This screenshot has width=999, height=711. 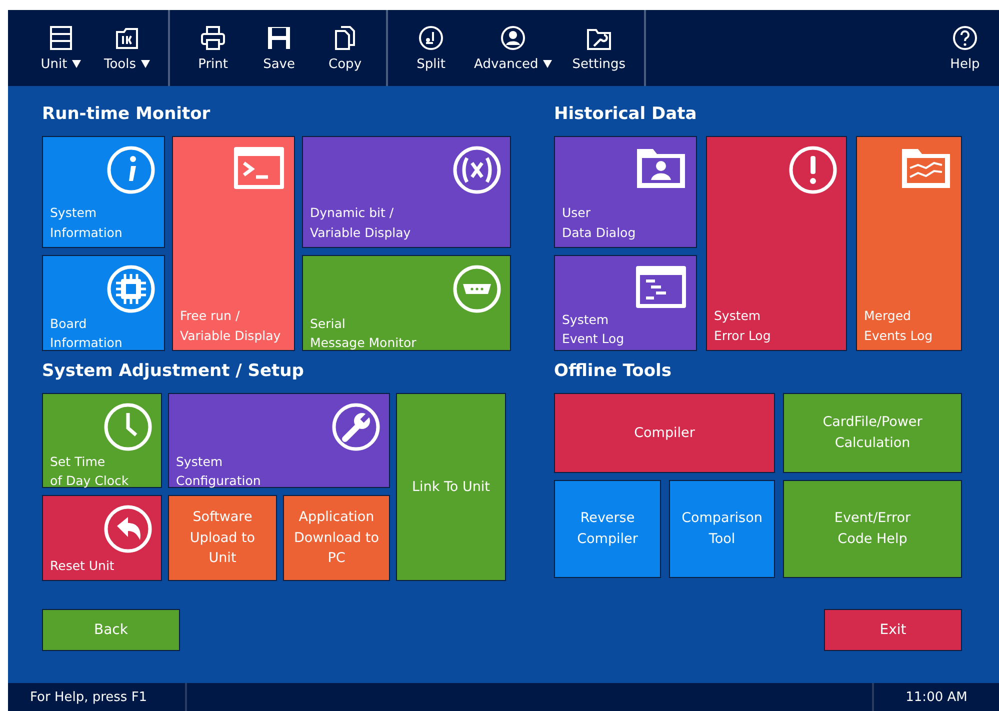 What do you see at coordinates (935, 697) in the screenshot?
I see `status-time: 11:00 AM` at bounding box center [935, 697].